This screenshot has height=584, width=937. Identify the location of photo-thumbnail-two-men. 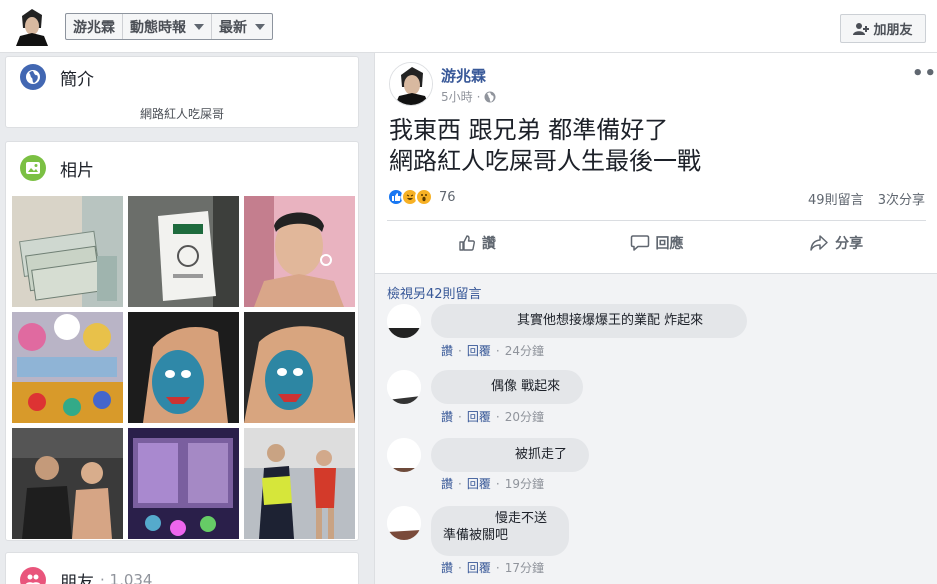
(67, 483).